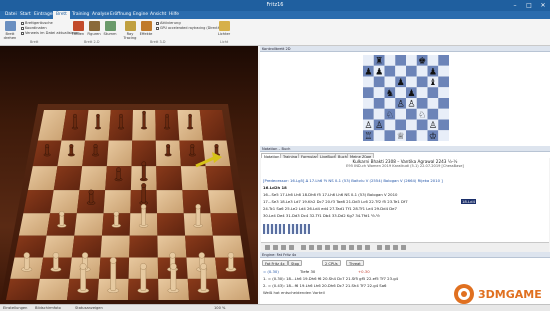  I want to click on minimize-button: –, so click(515, 5).